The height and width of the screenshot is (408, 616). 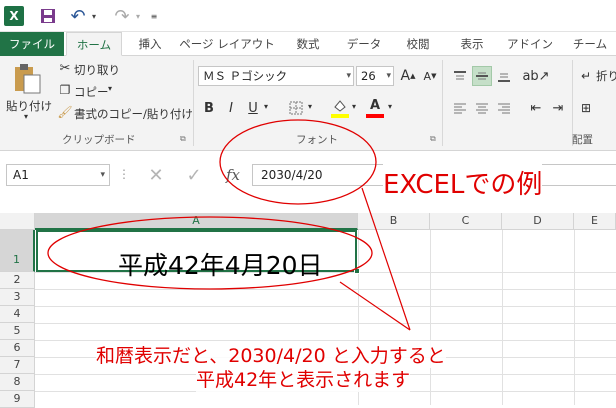 I want to click on annotation-caption-line2: 平成42年と表示されます, so click(x=303, y=378).